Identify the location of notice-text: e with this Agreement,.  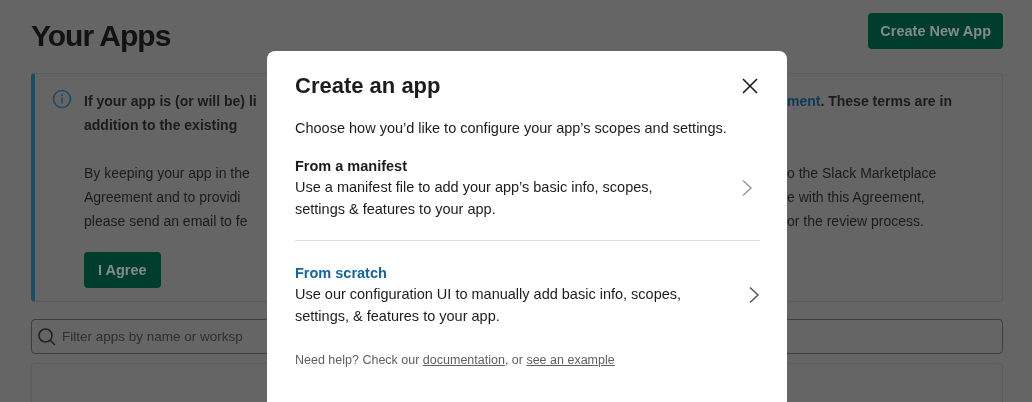
(856, 197).